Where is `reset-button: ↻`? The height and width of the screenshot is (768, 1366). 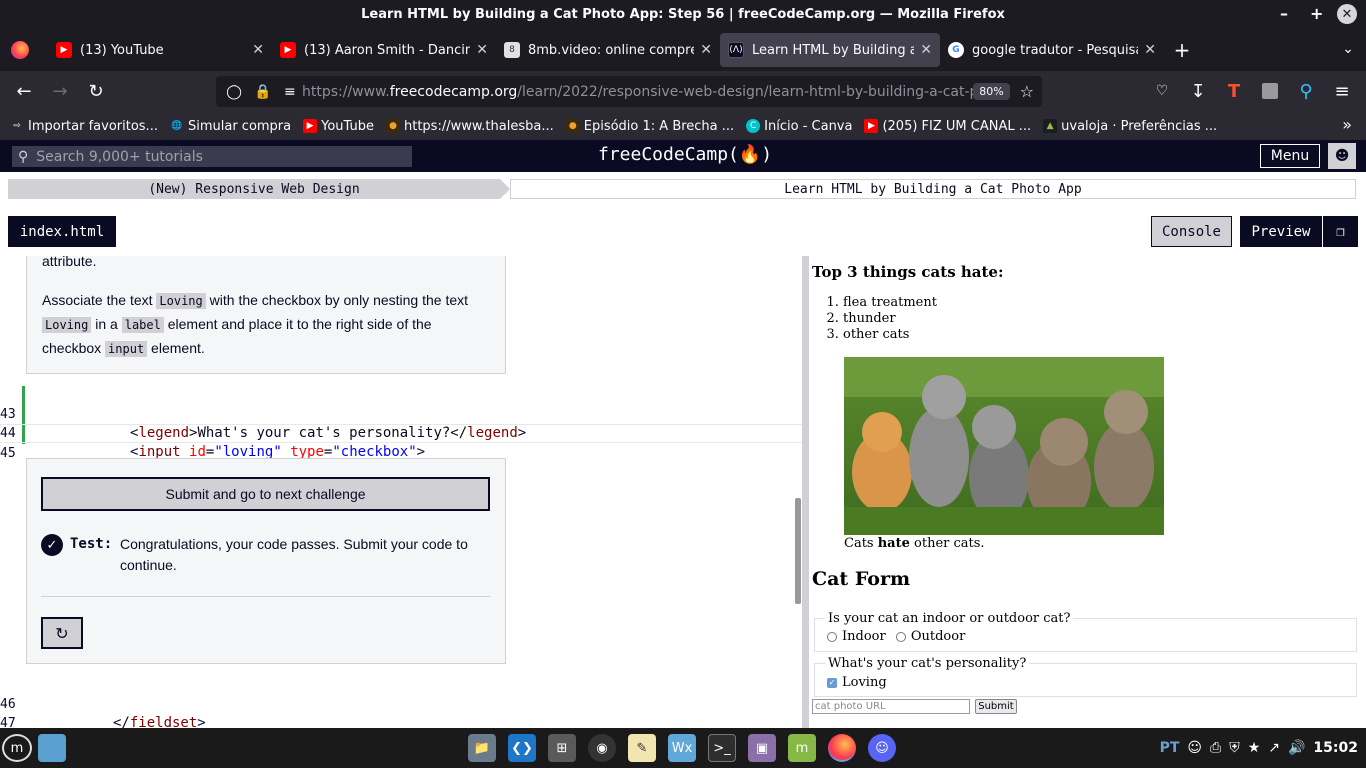
reset-button: ↻ is located at coordinates (62, 633).